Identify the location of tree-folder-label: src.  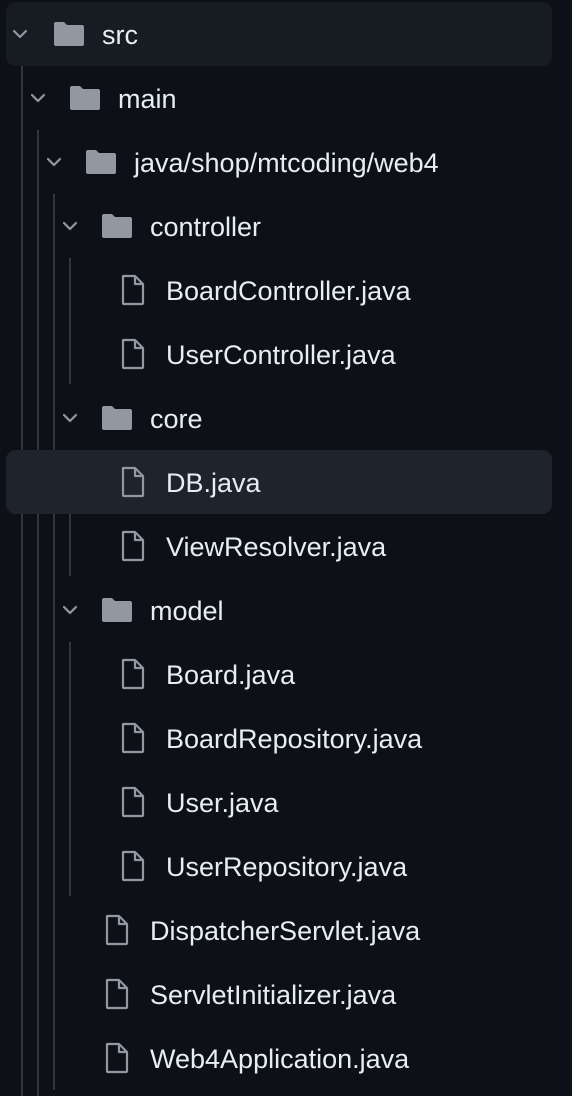
(120, 35).